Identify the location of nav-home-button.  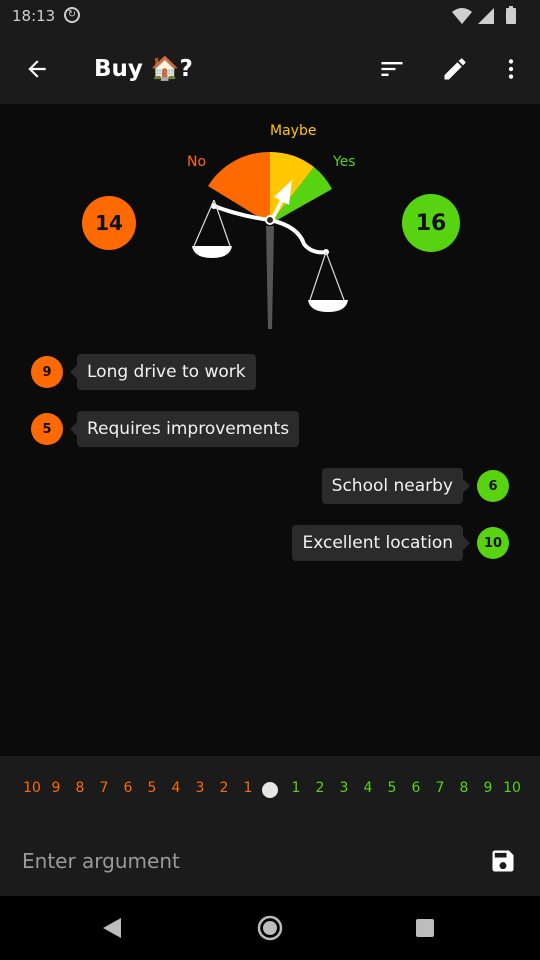
(270, 928).